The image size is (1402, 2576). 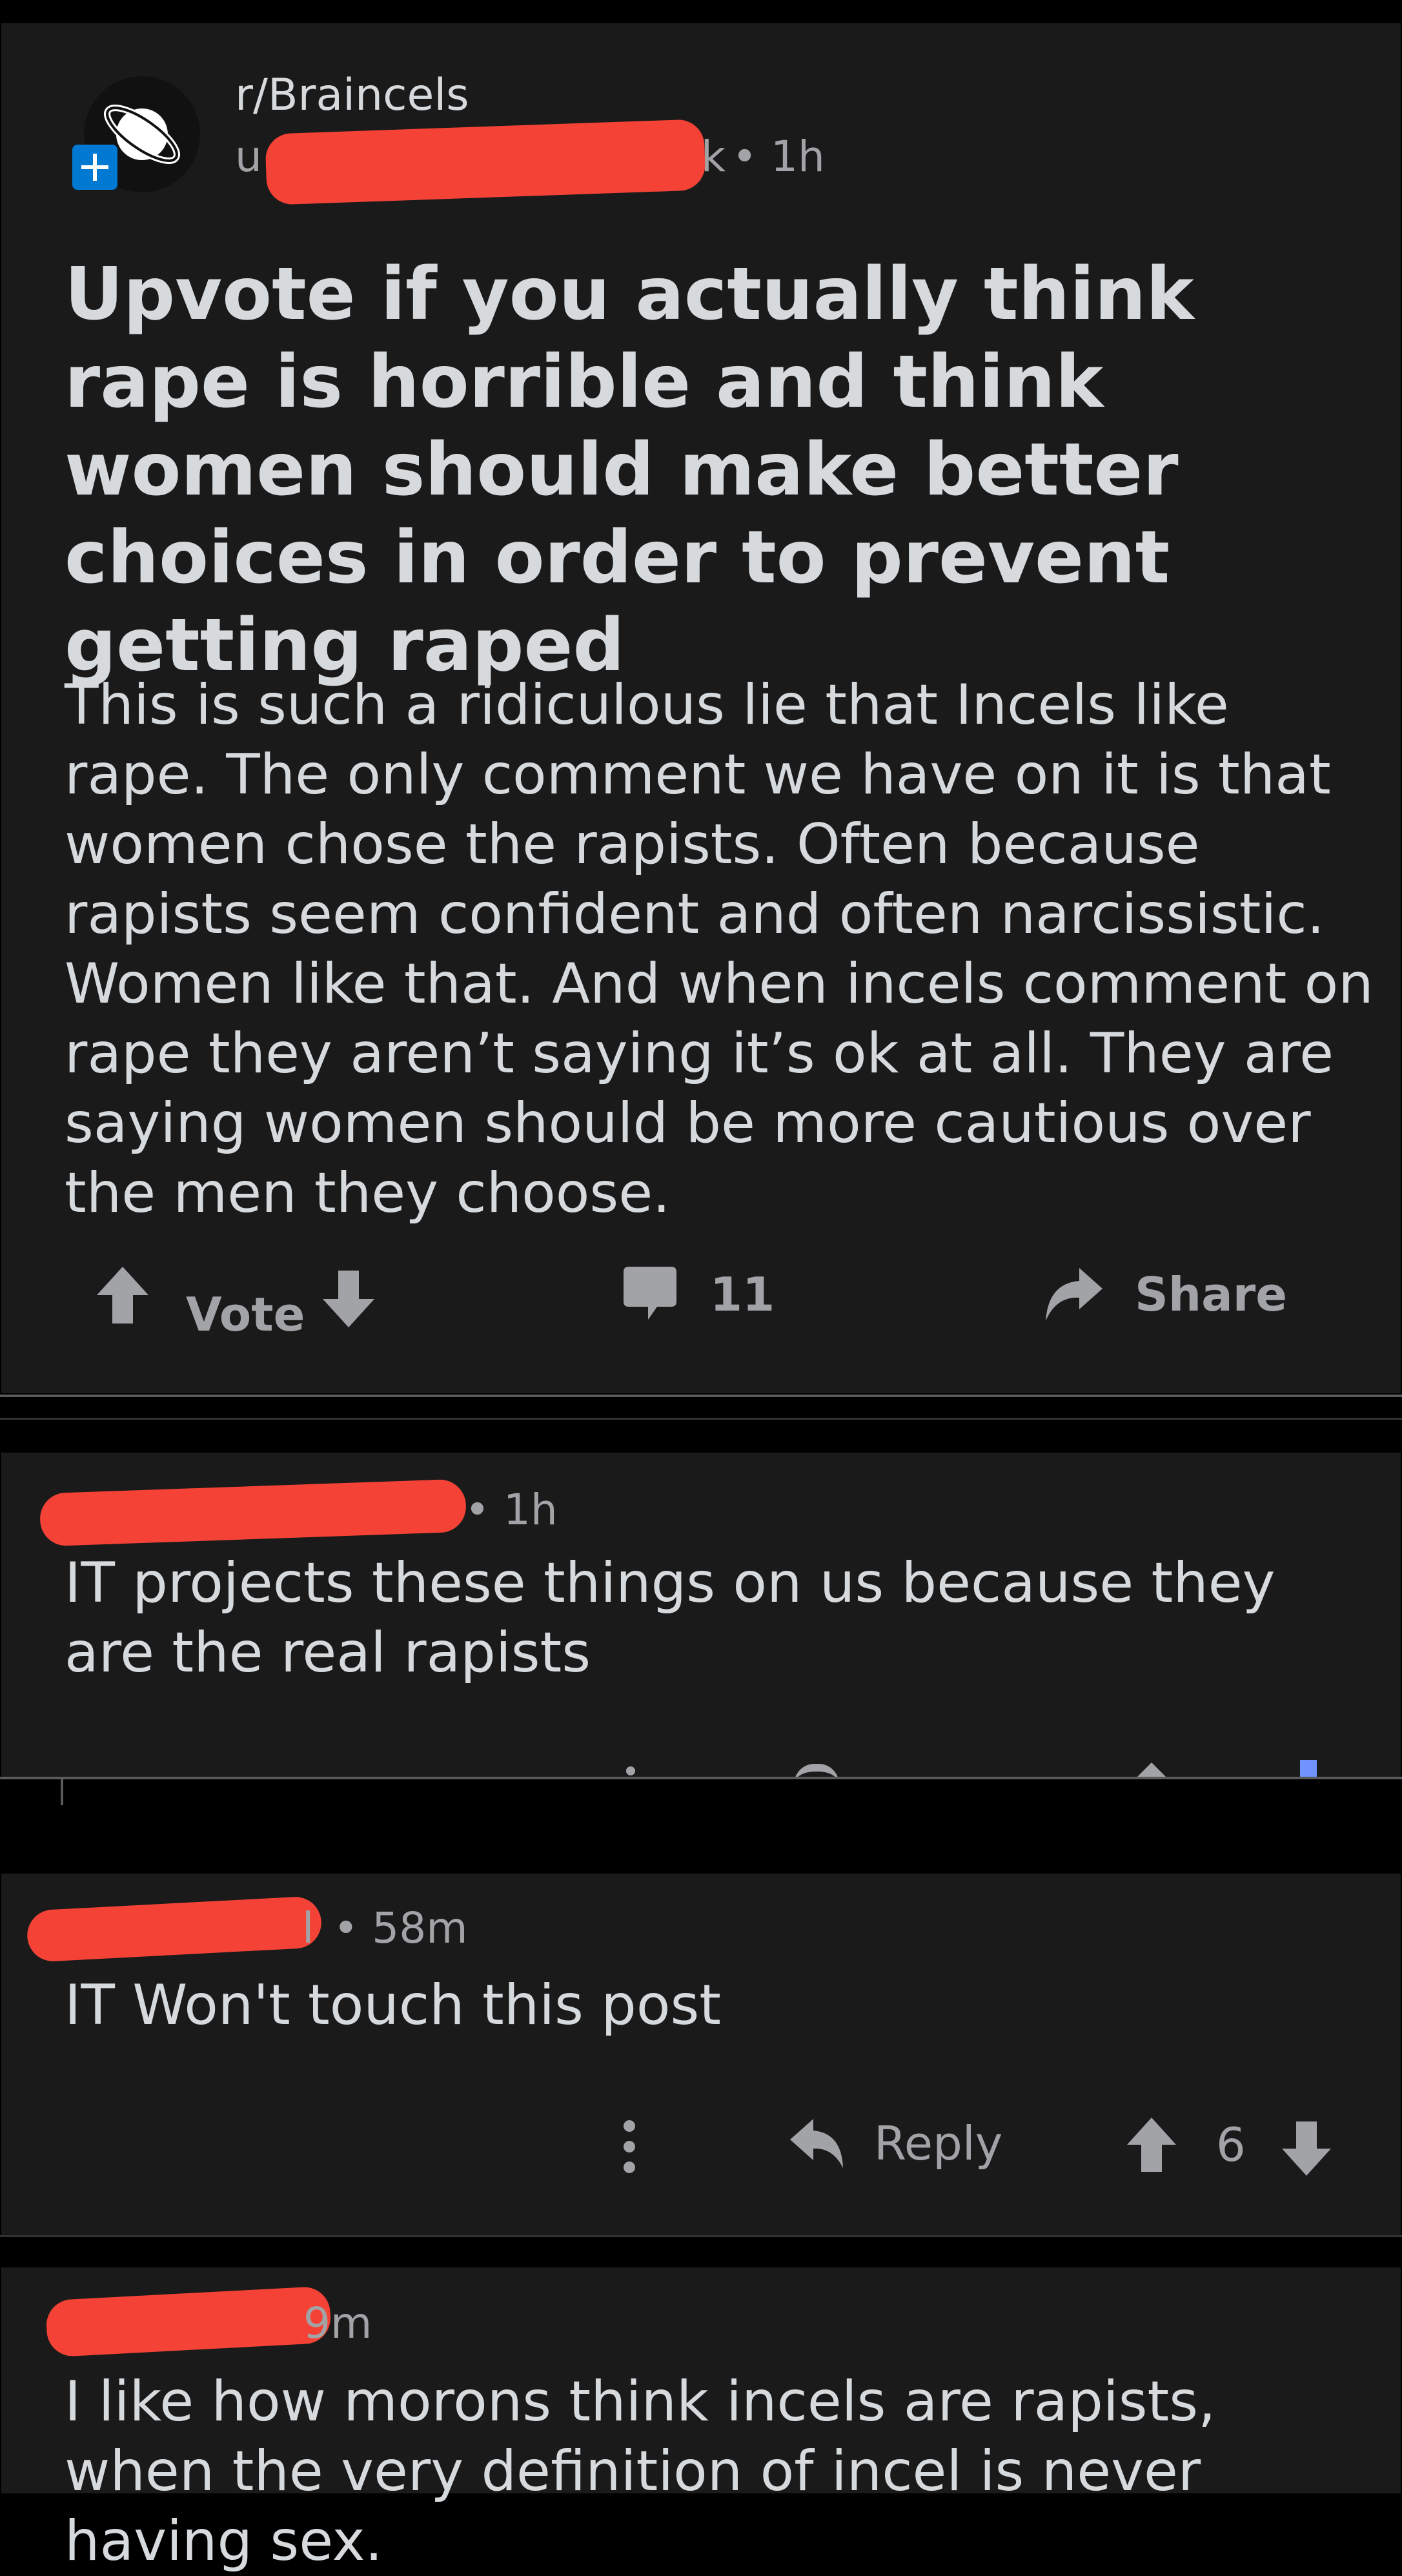 I want to click on comment-time: • 58m, so click(x=400, y=1928).